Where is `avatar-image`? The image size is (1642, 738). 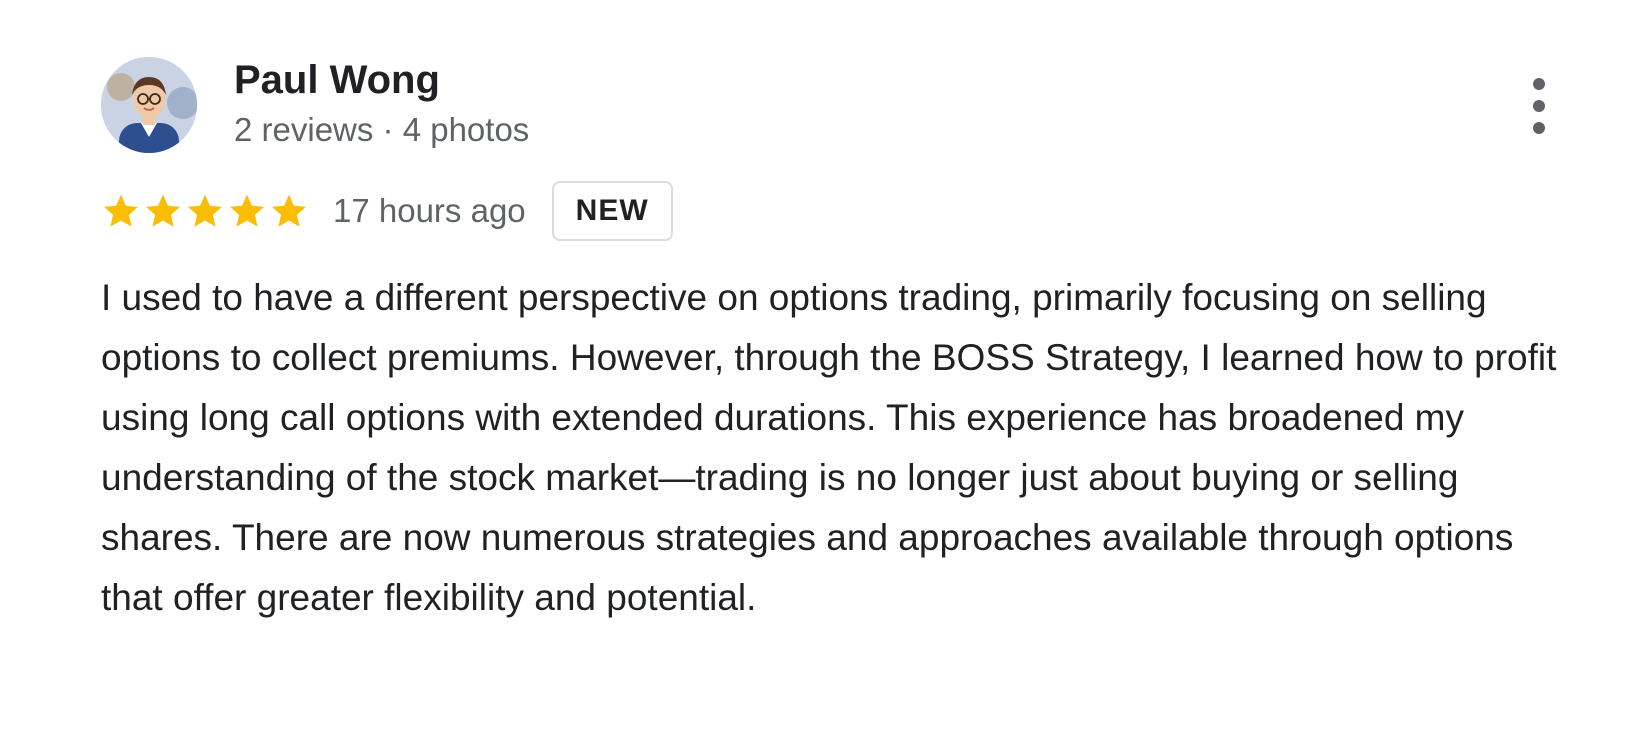 avatar-image is located at coordinates (149, 105).